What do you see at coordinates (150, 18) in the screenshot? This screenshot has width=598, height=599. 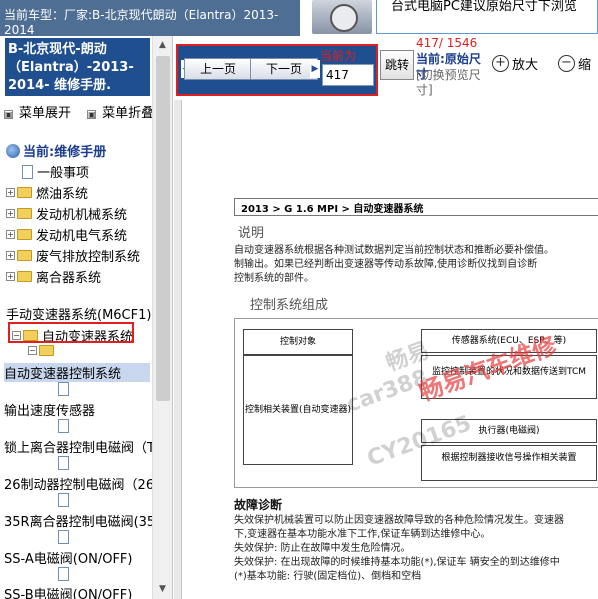 I see `current-car-model: 当前车型：厂家:B-北京现代朗动（Elantra）2013-2014` at bounding box center [150, 18].